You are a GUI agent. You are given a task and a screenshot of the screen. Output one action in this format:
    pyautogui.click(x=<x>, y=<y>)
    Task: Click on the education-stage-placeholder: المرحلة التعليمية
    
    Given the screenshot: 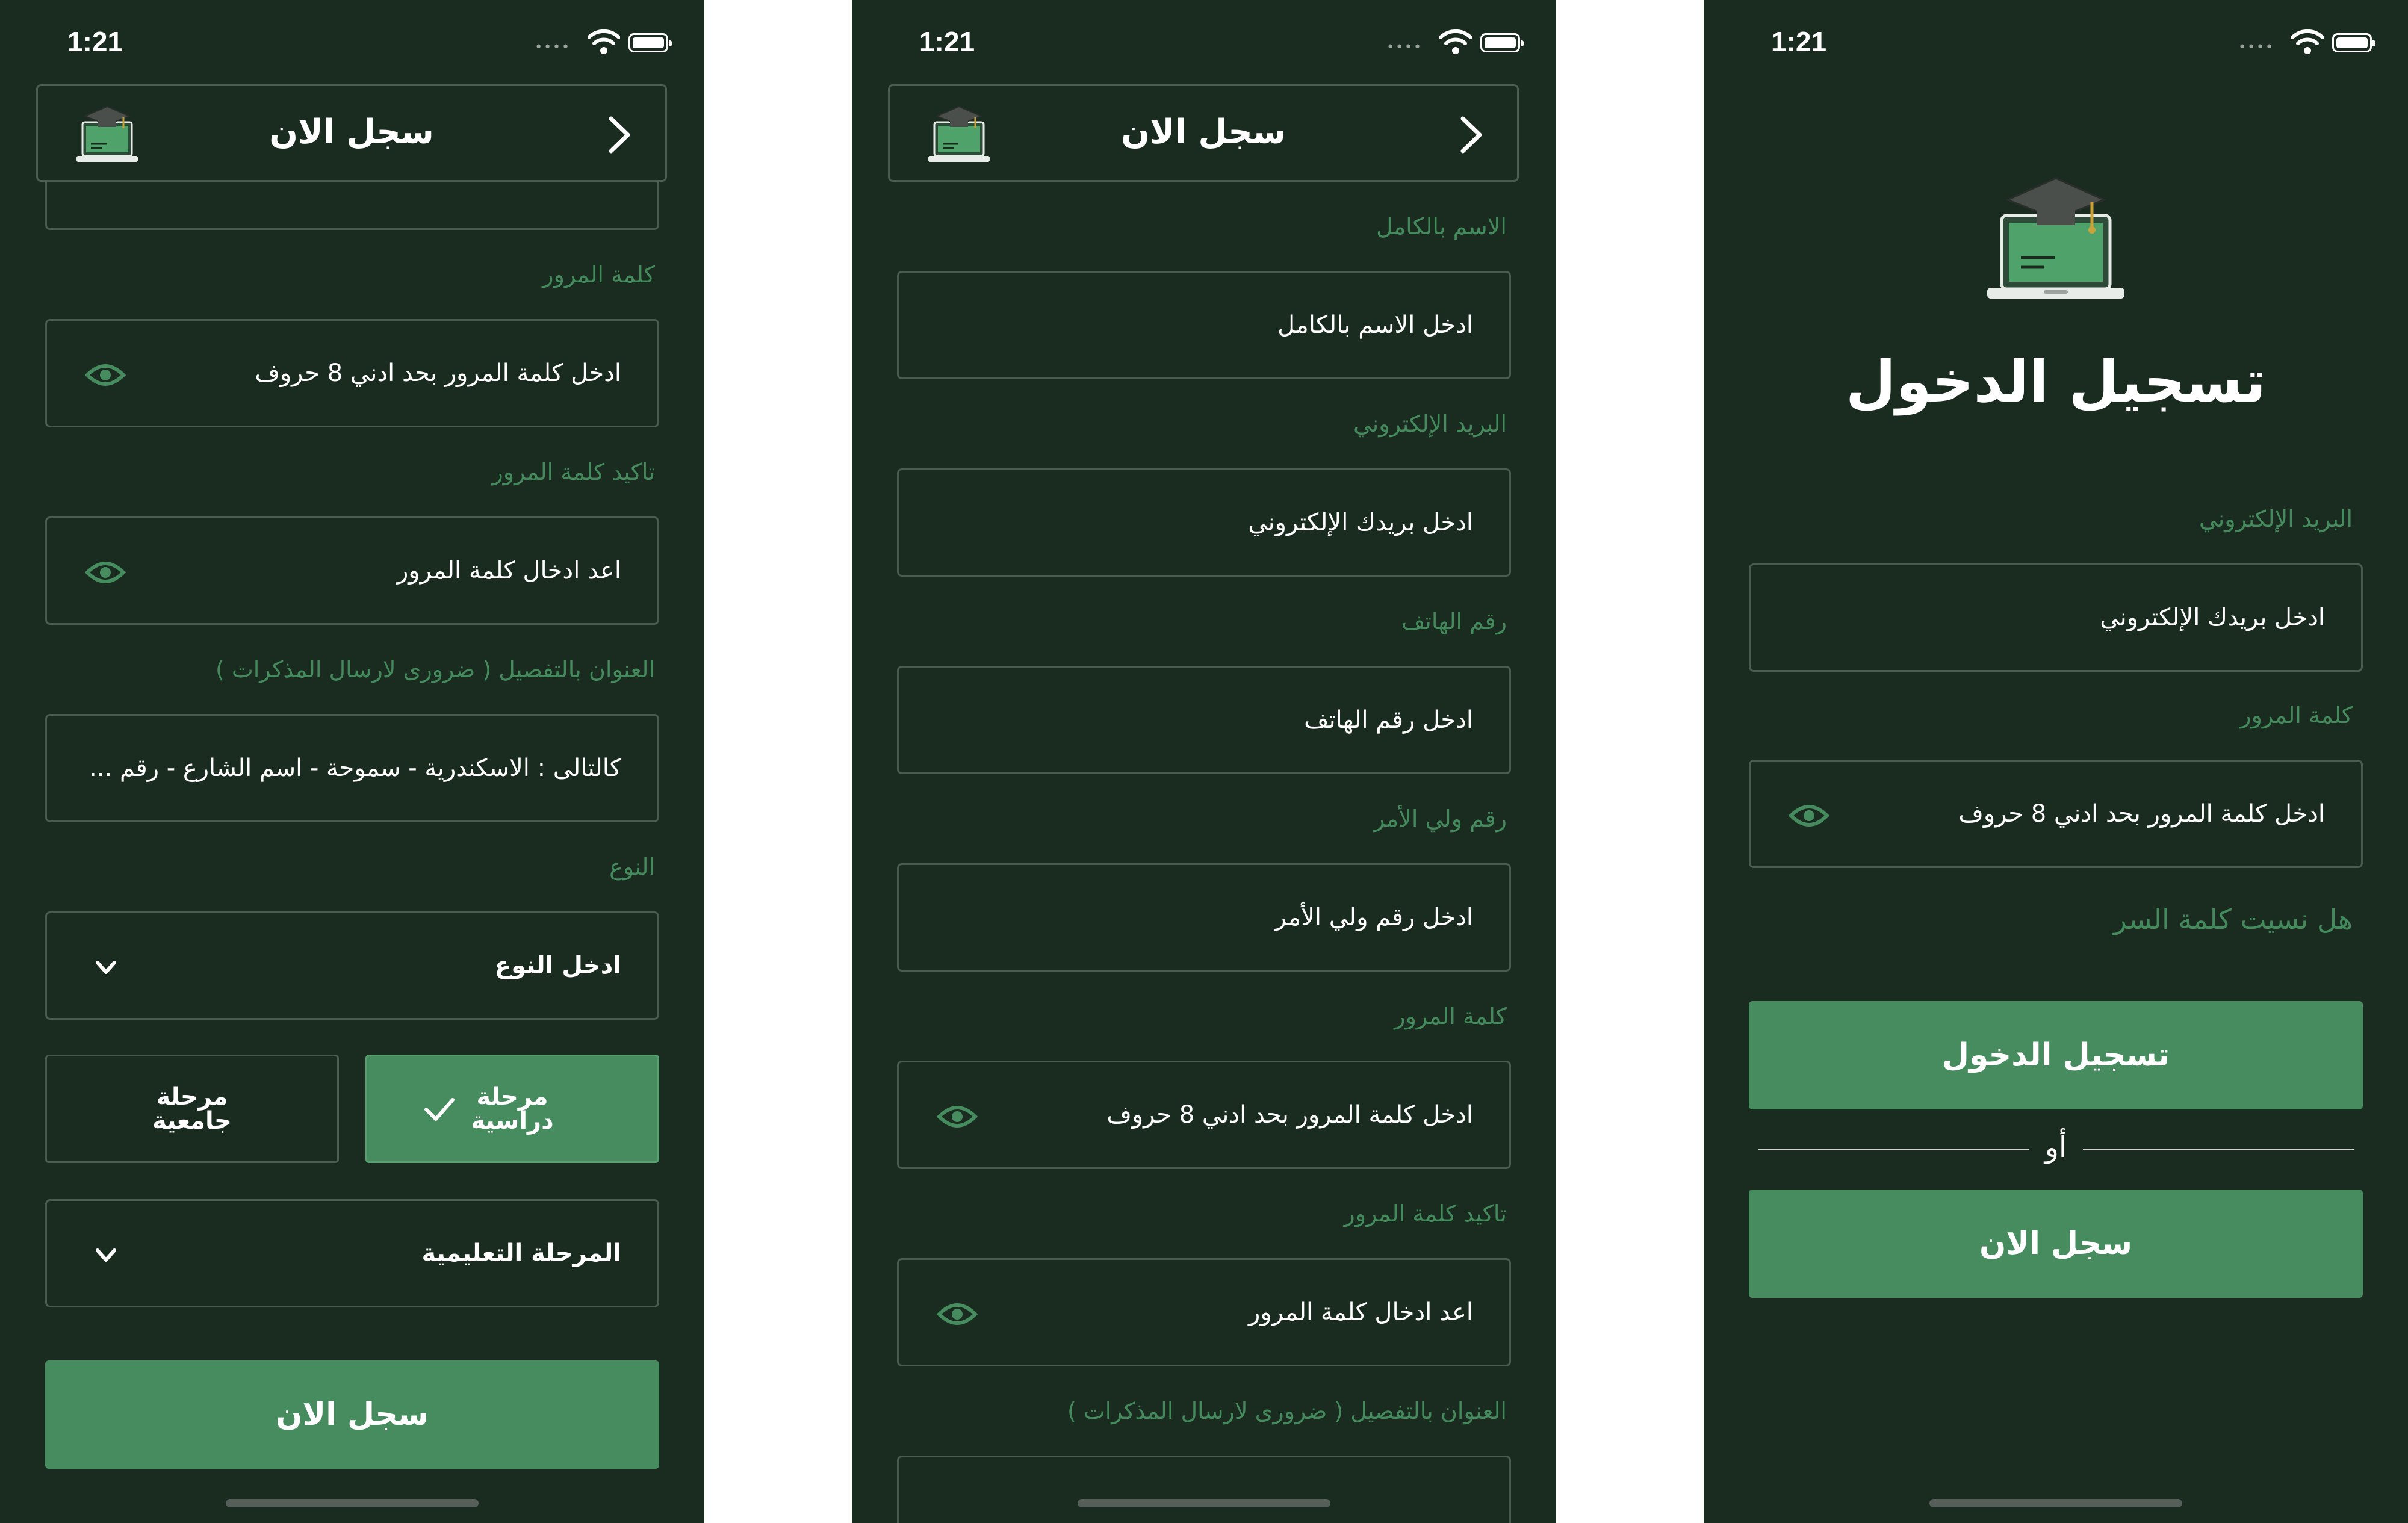 What is the action you would take?
    pyautogui.click(x=521, y=1253)
    